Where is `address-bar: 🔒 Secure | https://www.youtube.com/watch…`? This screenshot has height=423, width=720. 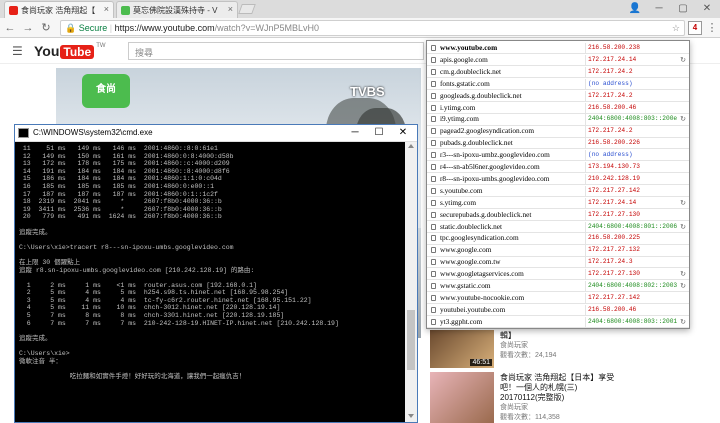 address-bar: 🔒 Secure | https://www.youtube.com/watch… is located at coordinates (372, 28).